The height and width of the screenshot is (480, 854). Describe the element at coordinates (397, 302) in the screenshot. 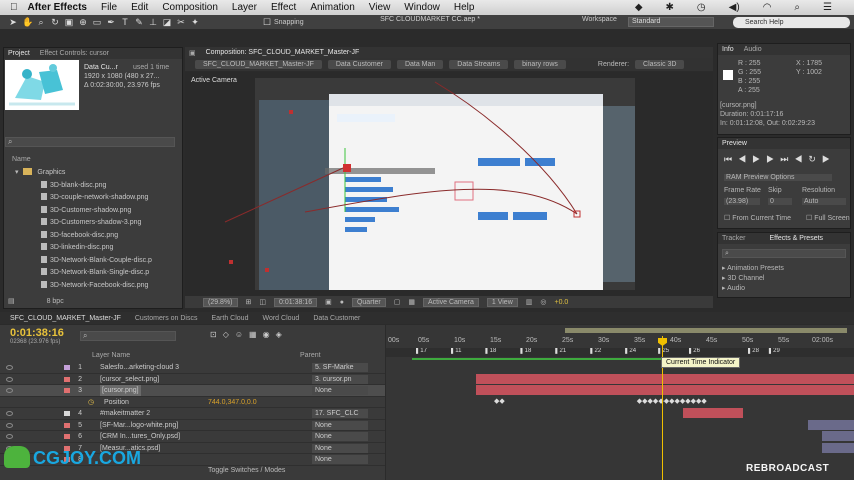

I see `region-icon: ▢` at that location.